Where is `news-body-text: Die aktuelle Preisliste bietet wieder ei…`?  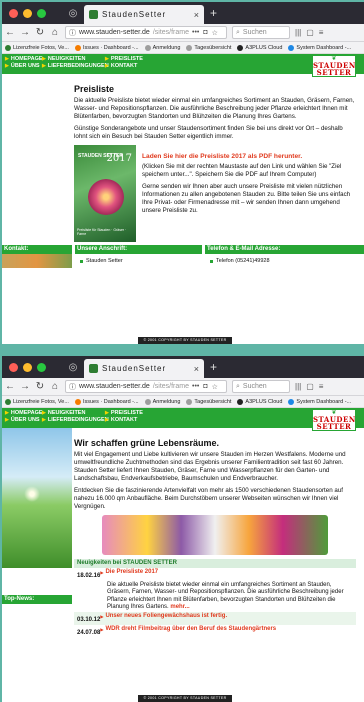
news-body-text: Die aktuelle Preisliste bietet wieder ei… is located at coordinates (225, 596).